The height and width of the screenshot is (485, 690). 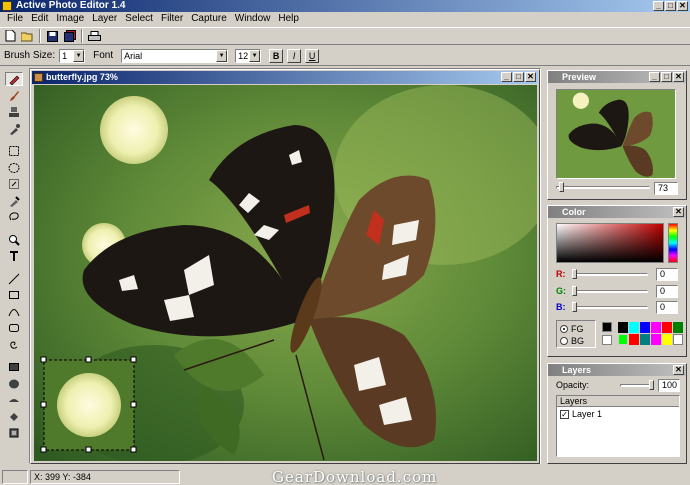 What do you see at coordinates (209, 19) in the screenshot?
I see `menu-capture: Capture` at bounding box center [209, 19].